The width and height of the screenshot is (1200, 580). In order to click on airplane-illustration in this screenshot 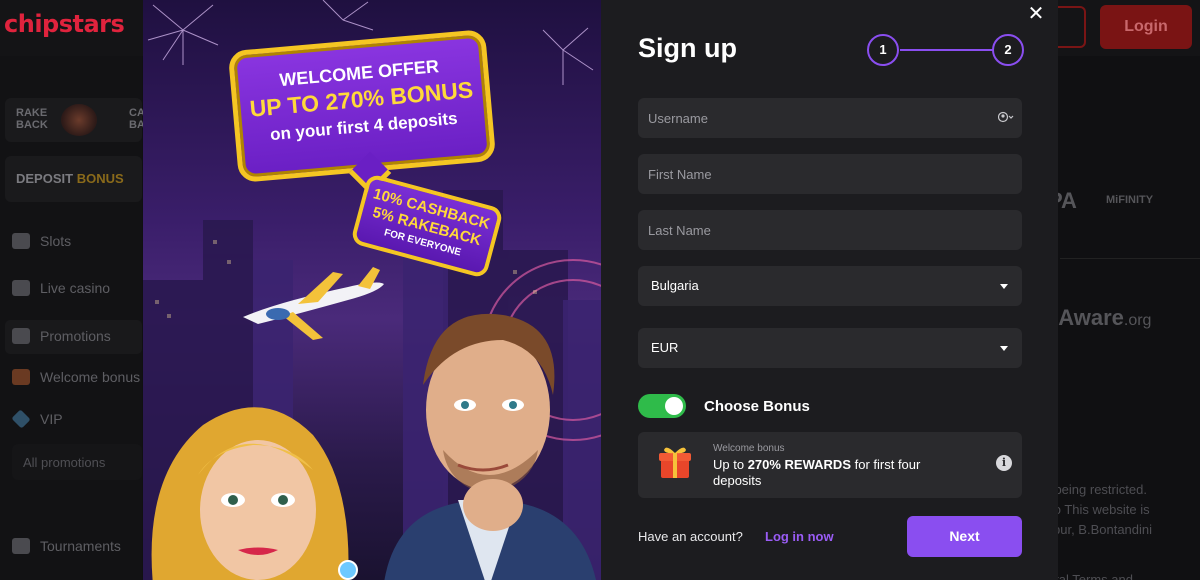, I will do `click(313, 303)`.